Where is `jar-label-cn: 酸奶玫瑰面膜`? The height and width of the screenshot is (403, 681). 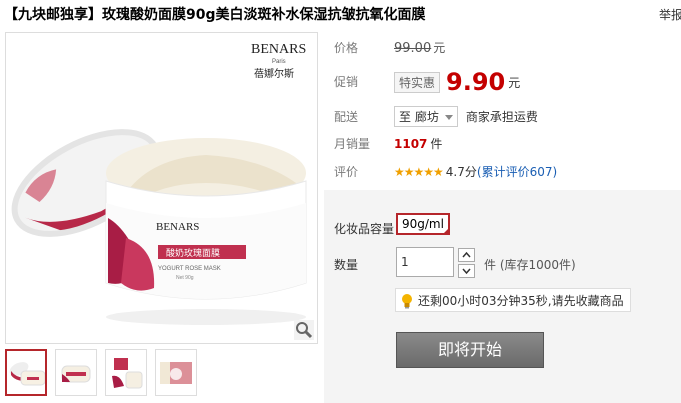
jar-label-cn: 酸奶玫瑰面膜 is located at coordinates (193, 253).